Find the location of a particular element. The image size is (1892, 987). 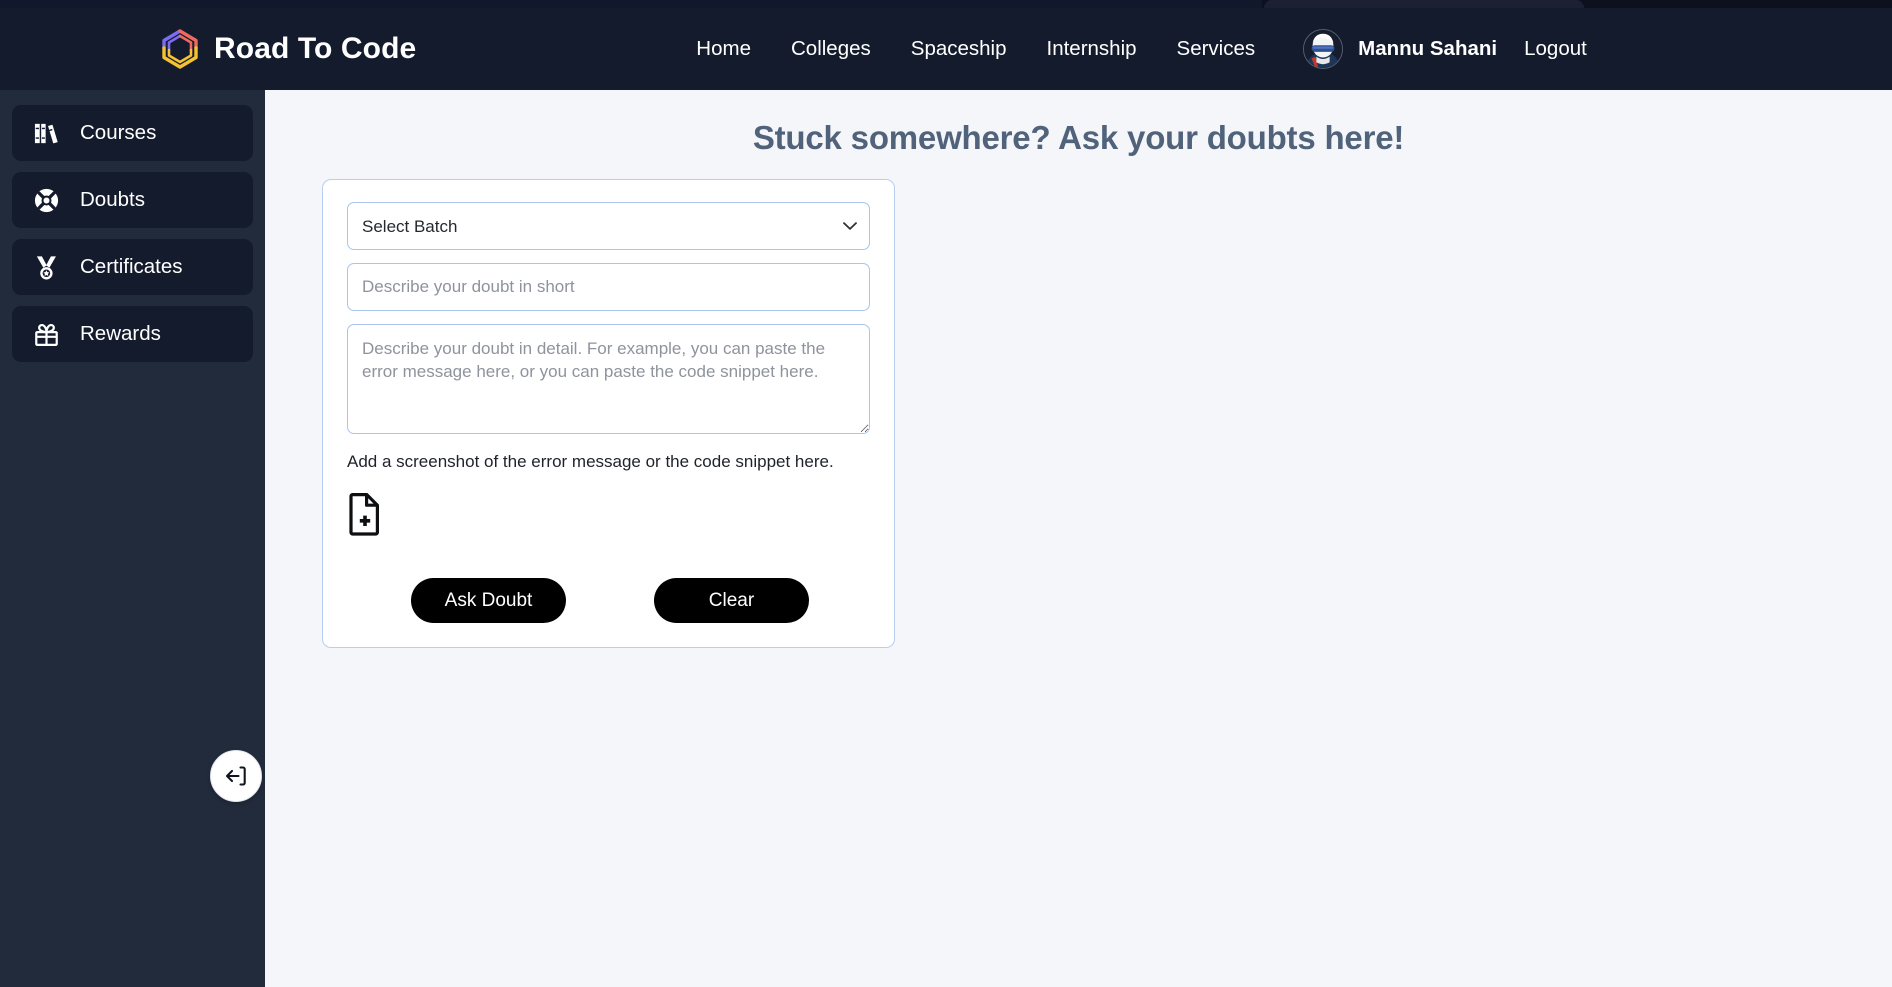

hexagon-logo-icon is located at coordinates (180, 49).